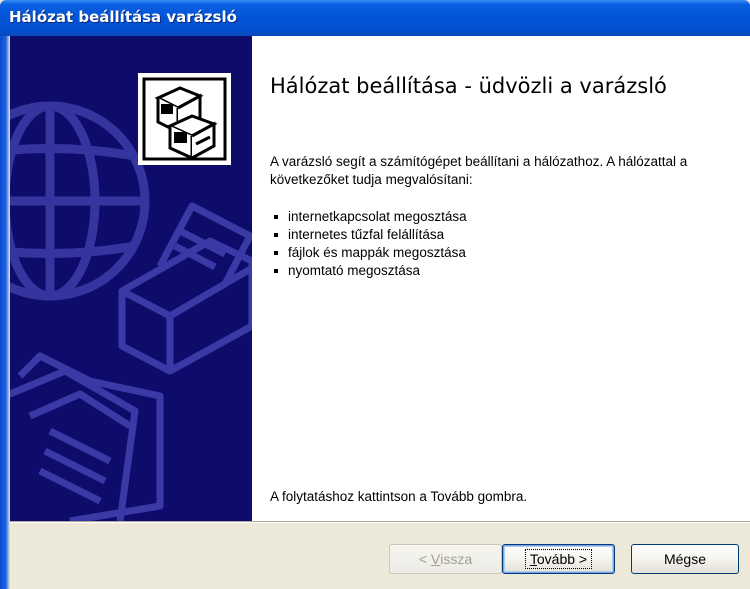 The width and height of the screenshot is (750, 589). Describe the element at coordinates (533, 559) in the screenshot. I see `next-button-accel: T` at that location.